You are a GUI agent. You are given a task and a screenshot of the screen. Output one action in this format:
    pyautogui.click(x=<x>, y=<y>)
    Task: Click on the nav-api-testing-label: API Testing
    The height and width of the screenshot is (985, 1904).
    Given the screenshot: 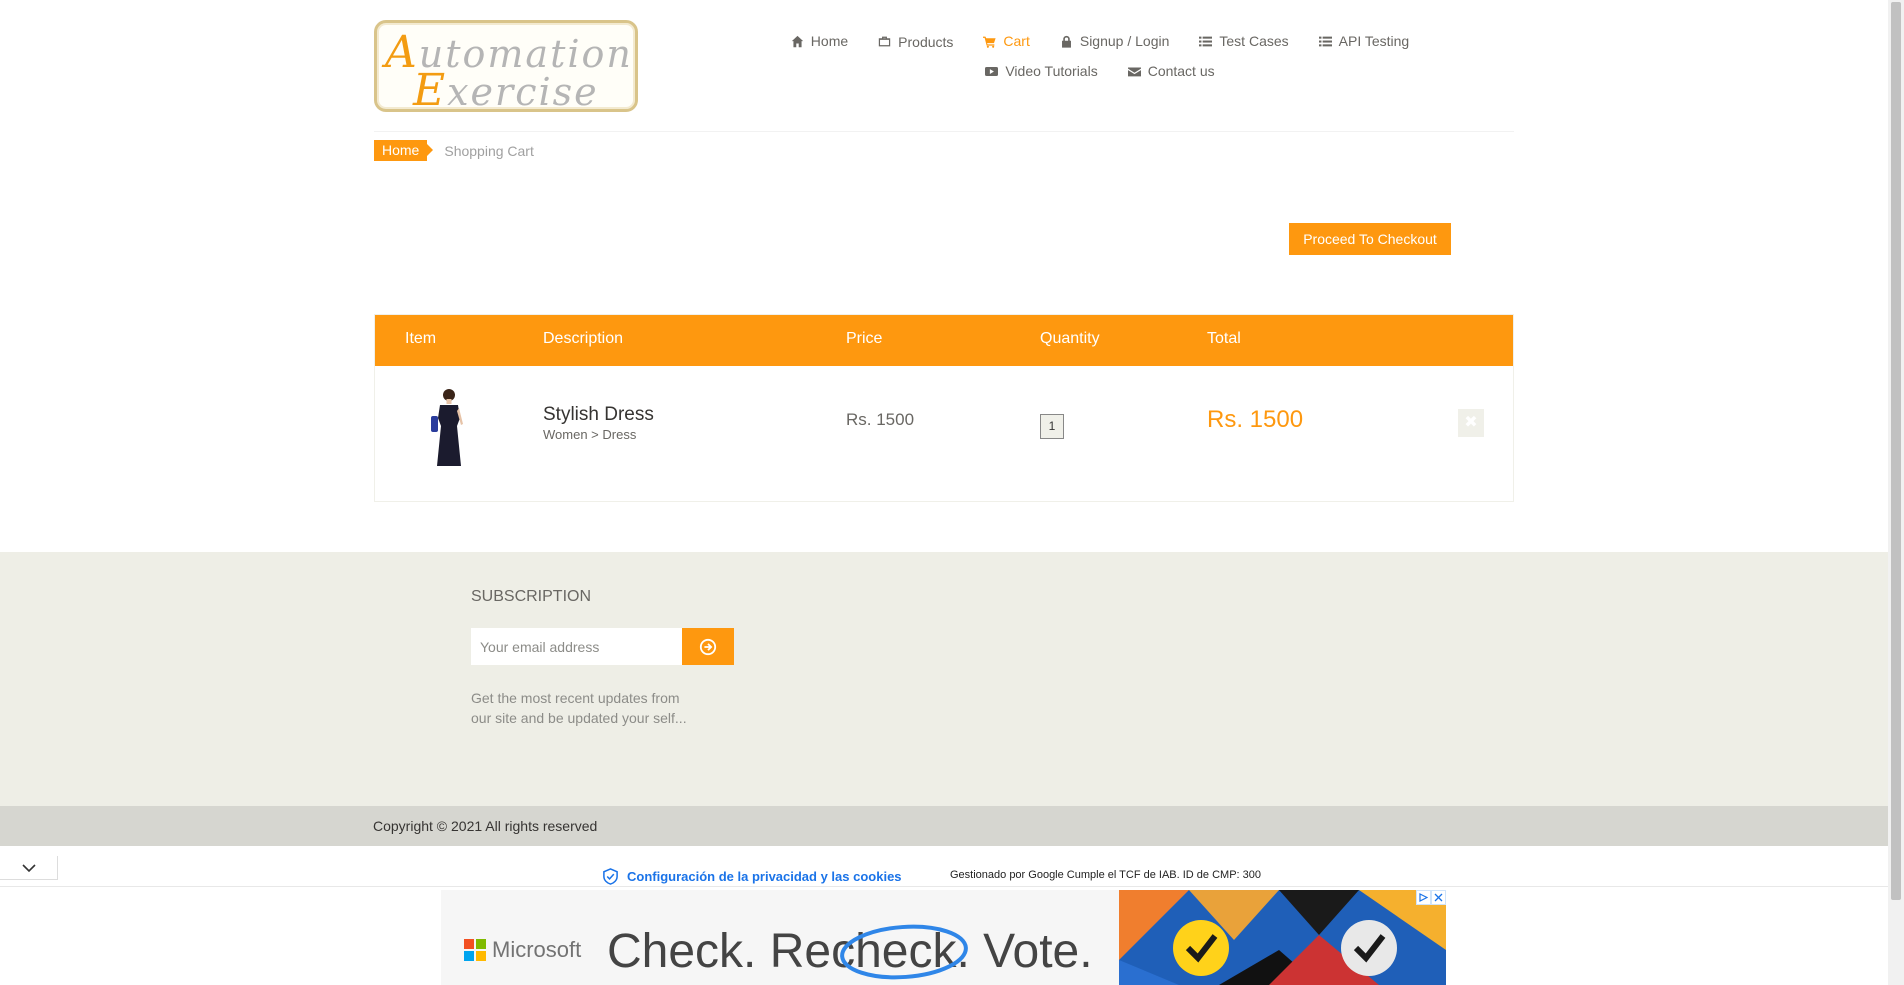 What is the action you would take?
    pyautogui.click(x=1374, y=41)
    